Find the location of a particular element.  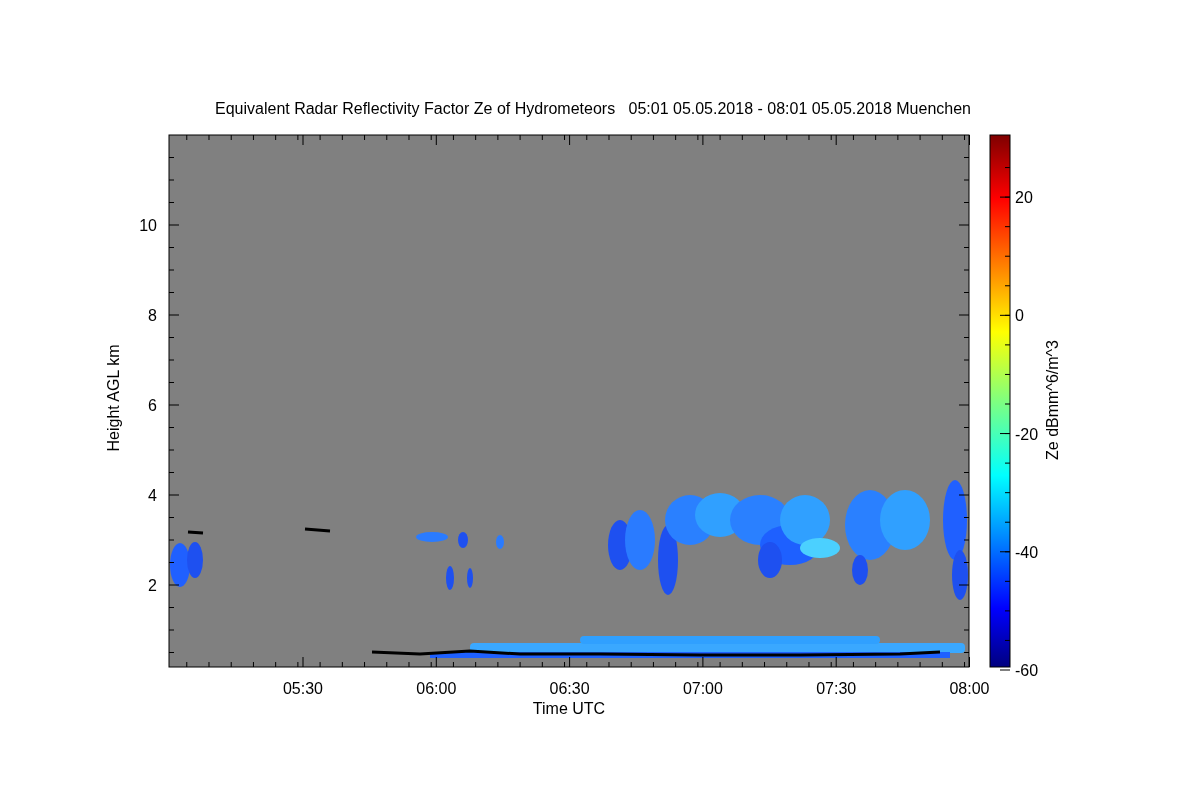

x-tick-label: 06:00 is located at coordinates (436, 688).